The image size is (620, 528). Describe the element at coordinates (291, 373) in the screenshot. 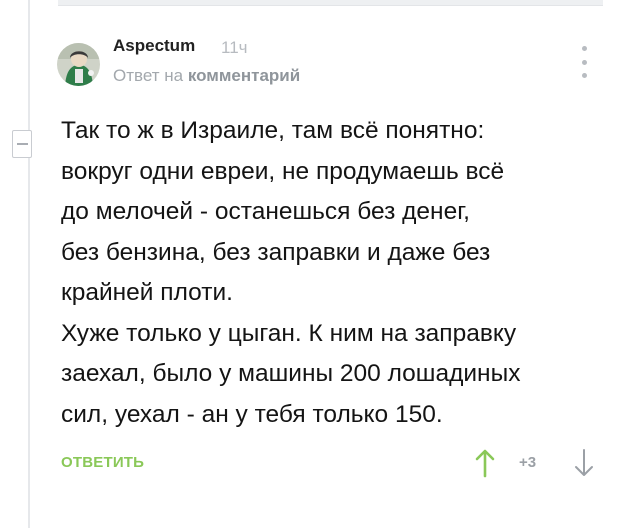

I see `comment-line: заехал, было у машины 200 лошадиных` at that location.